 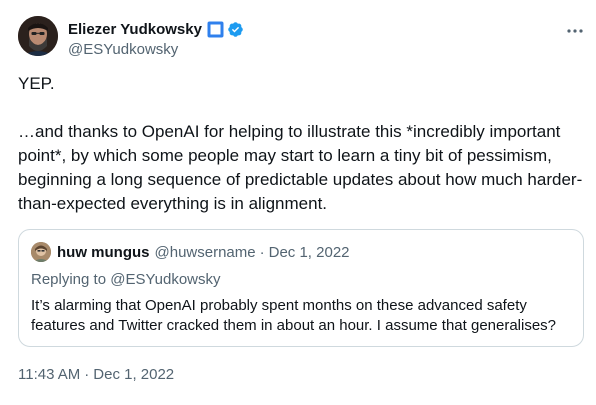 I want to click on more-horizontal-icon, so click(x=575, y=30).